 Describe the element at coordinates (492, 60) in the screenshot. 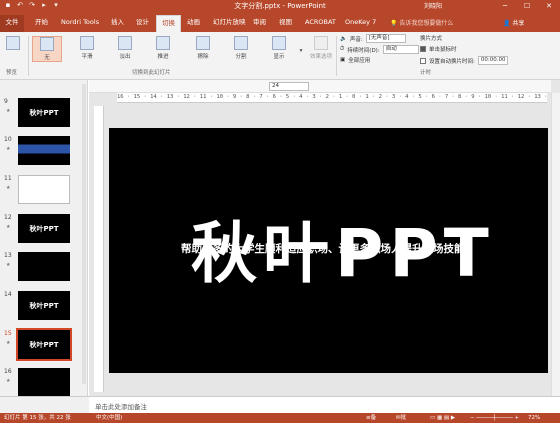

I see `after-time-input: 00:00.00` at that location.